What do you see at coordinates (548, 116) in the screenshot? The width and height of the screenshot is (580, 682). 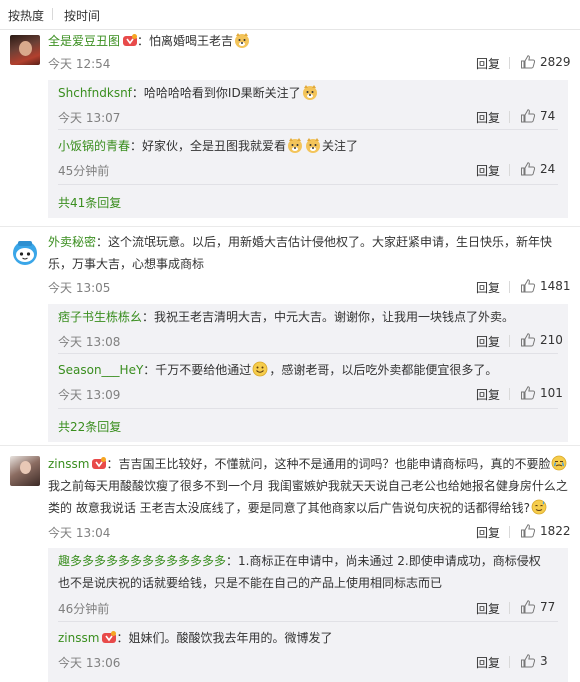 I see `like-count: 74` at bounding box center [548, 116].